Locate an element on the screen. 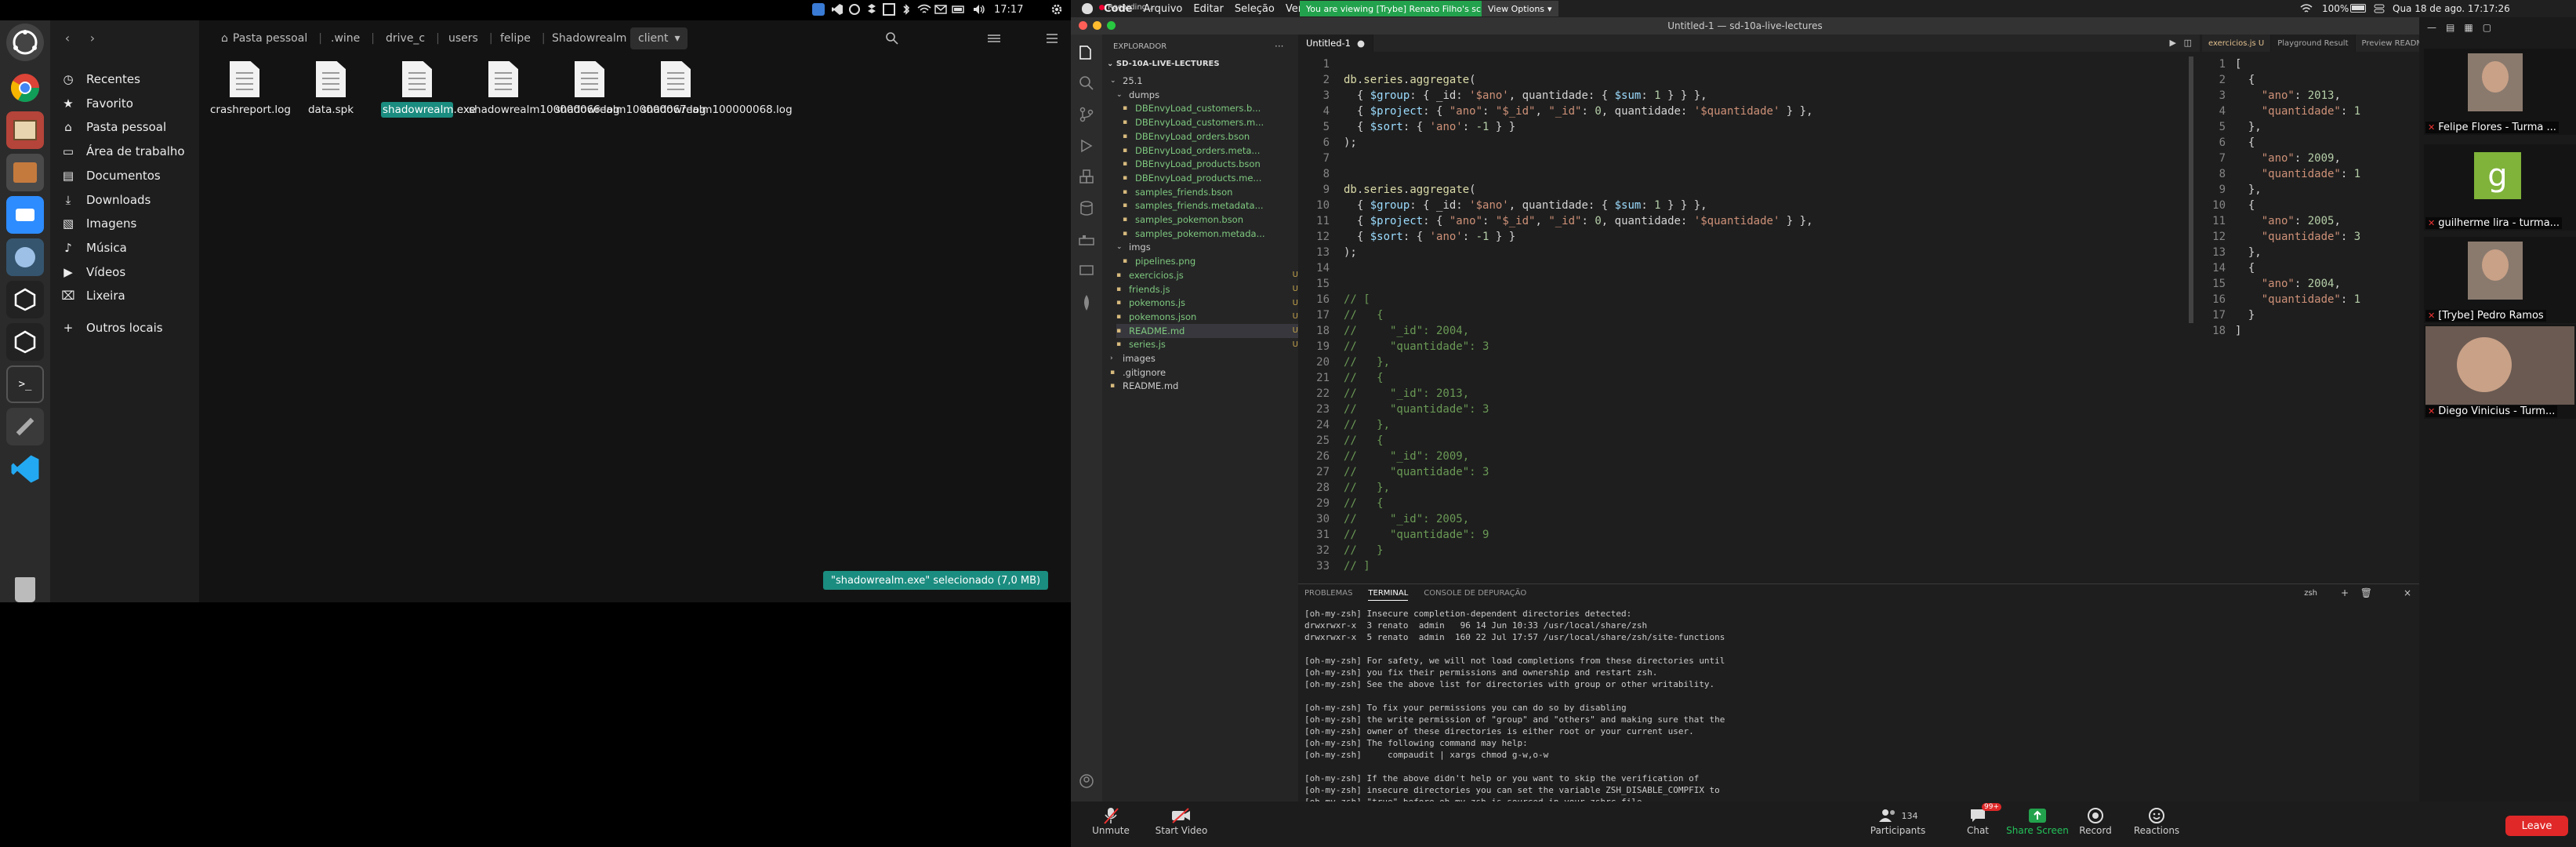 The width and height of the screenshot is (2576, 847). display-tray-icon is located at coordinates (889, 9).